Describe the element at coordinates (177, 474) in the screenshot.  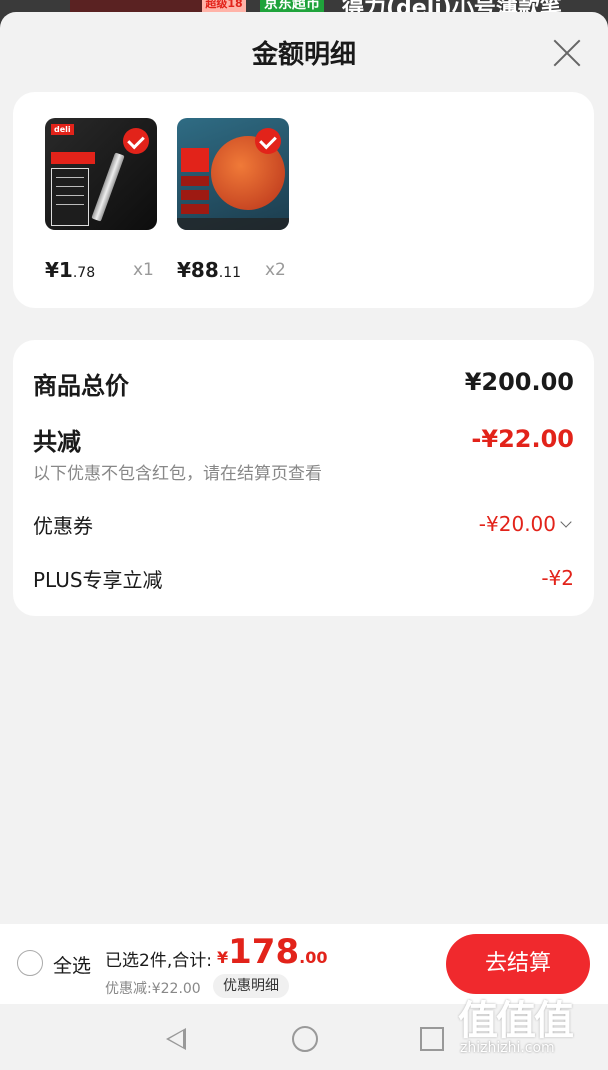
I see `discount-note: 以下优惠不包含红包，请在结算页查看` at that location.